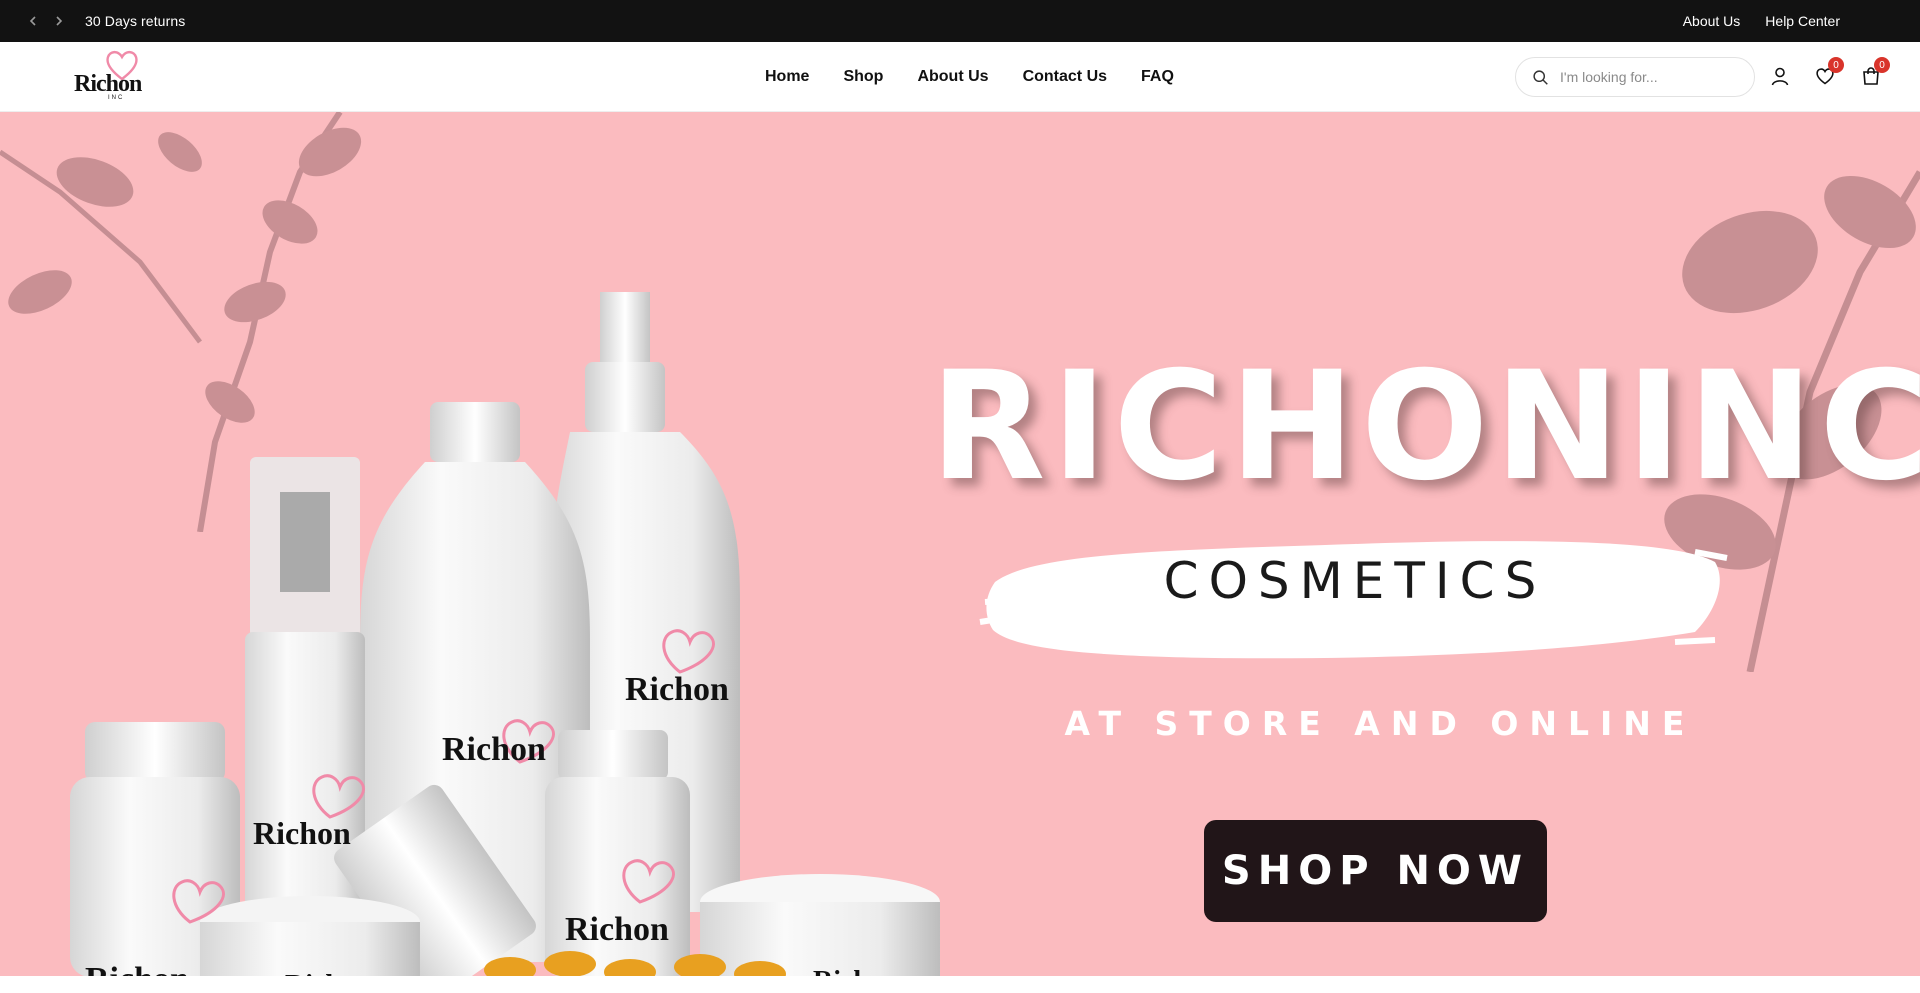 Image resolution: width=1920 pixels, height=993 pixels. I want to click on cart-button: 0, so click(1875, 72).